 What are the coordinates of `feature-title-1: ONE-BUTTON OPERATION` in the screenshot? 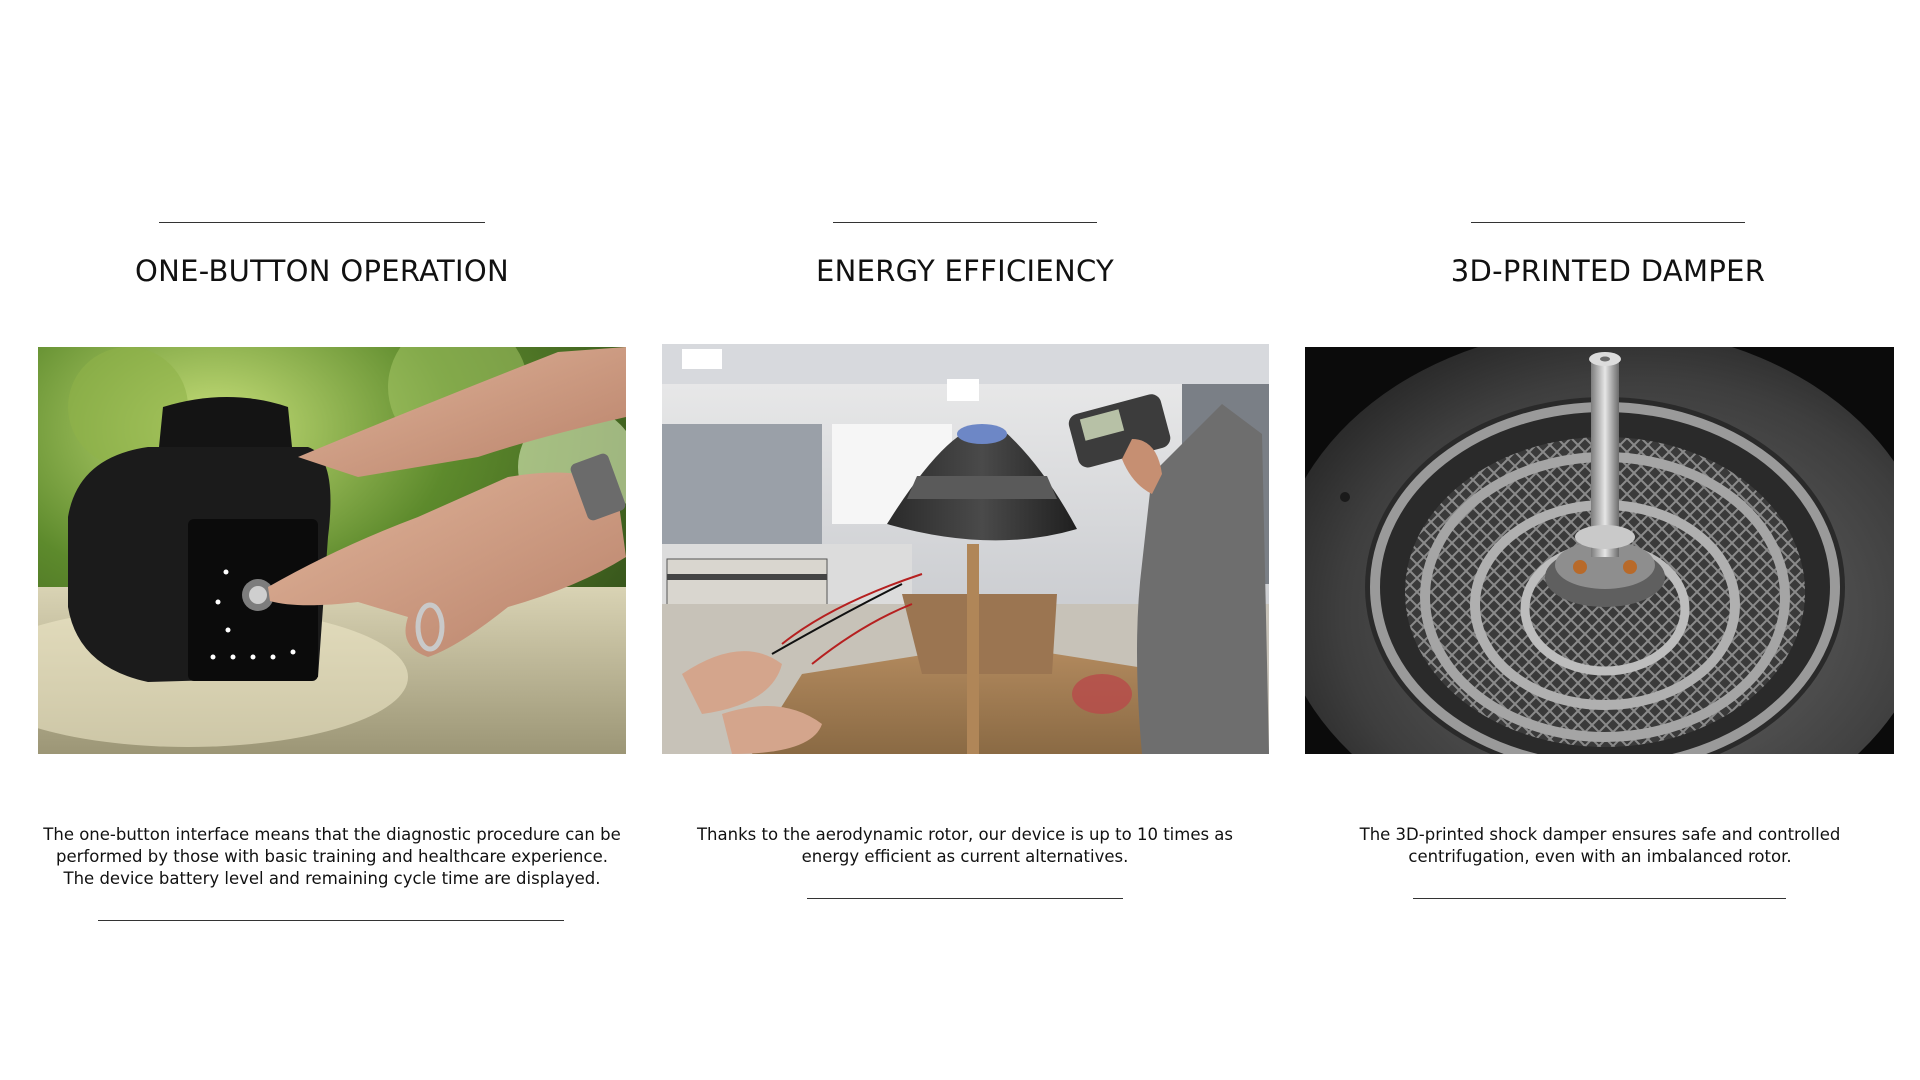 It's located at (322, 271).